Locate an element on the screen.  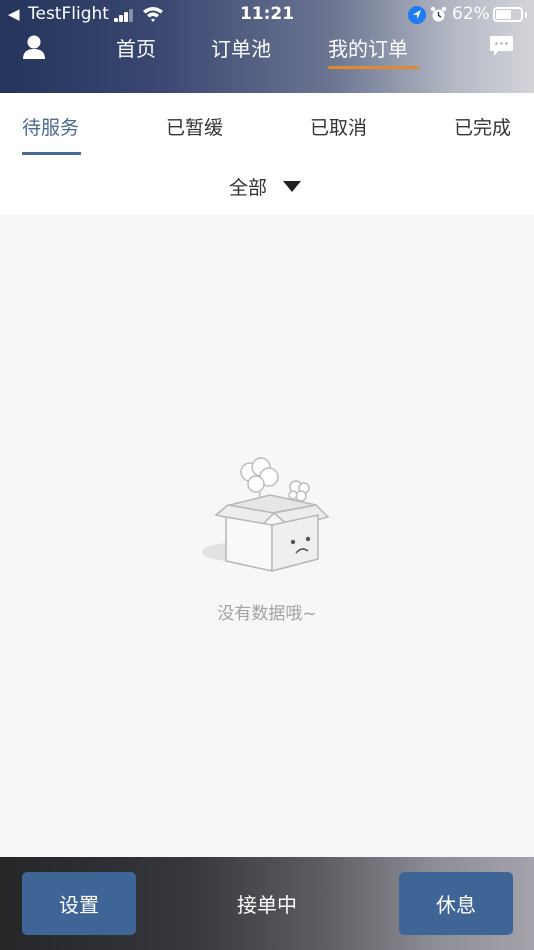
user-icon is located at coordinates (34, 47).